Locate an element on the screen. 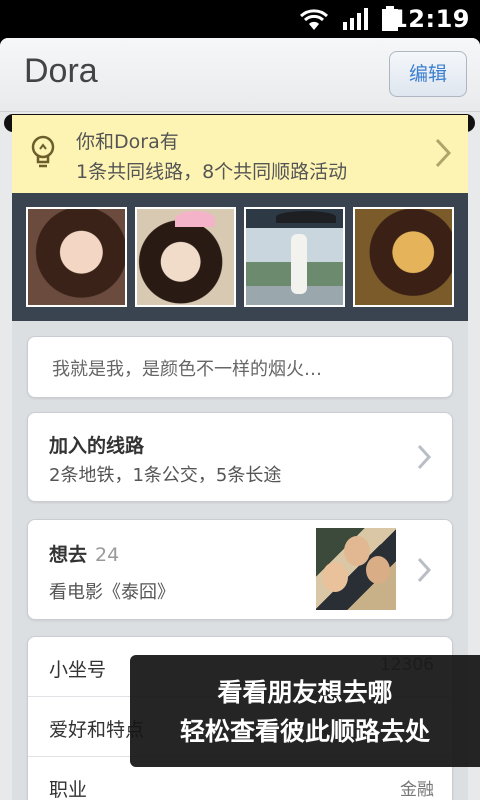 This screenshot has width=480, height=800. banner-line1: 你和Dora有 is located at coordinates (127, 142).